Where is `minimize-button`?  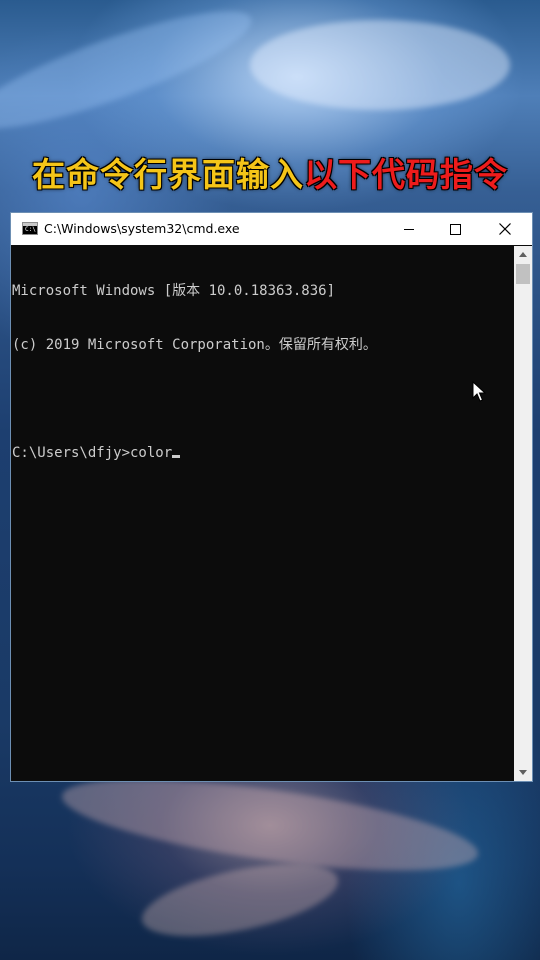
minimize-button is located at coordinates (409, 229).